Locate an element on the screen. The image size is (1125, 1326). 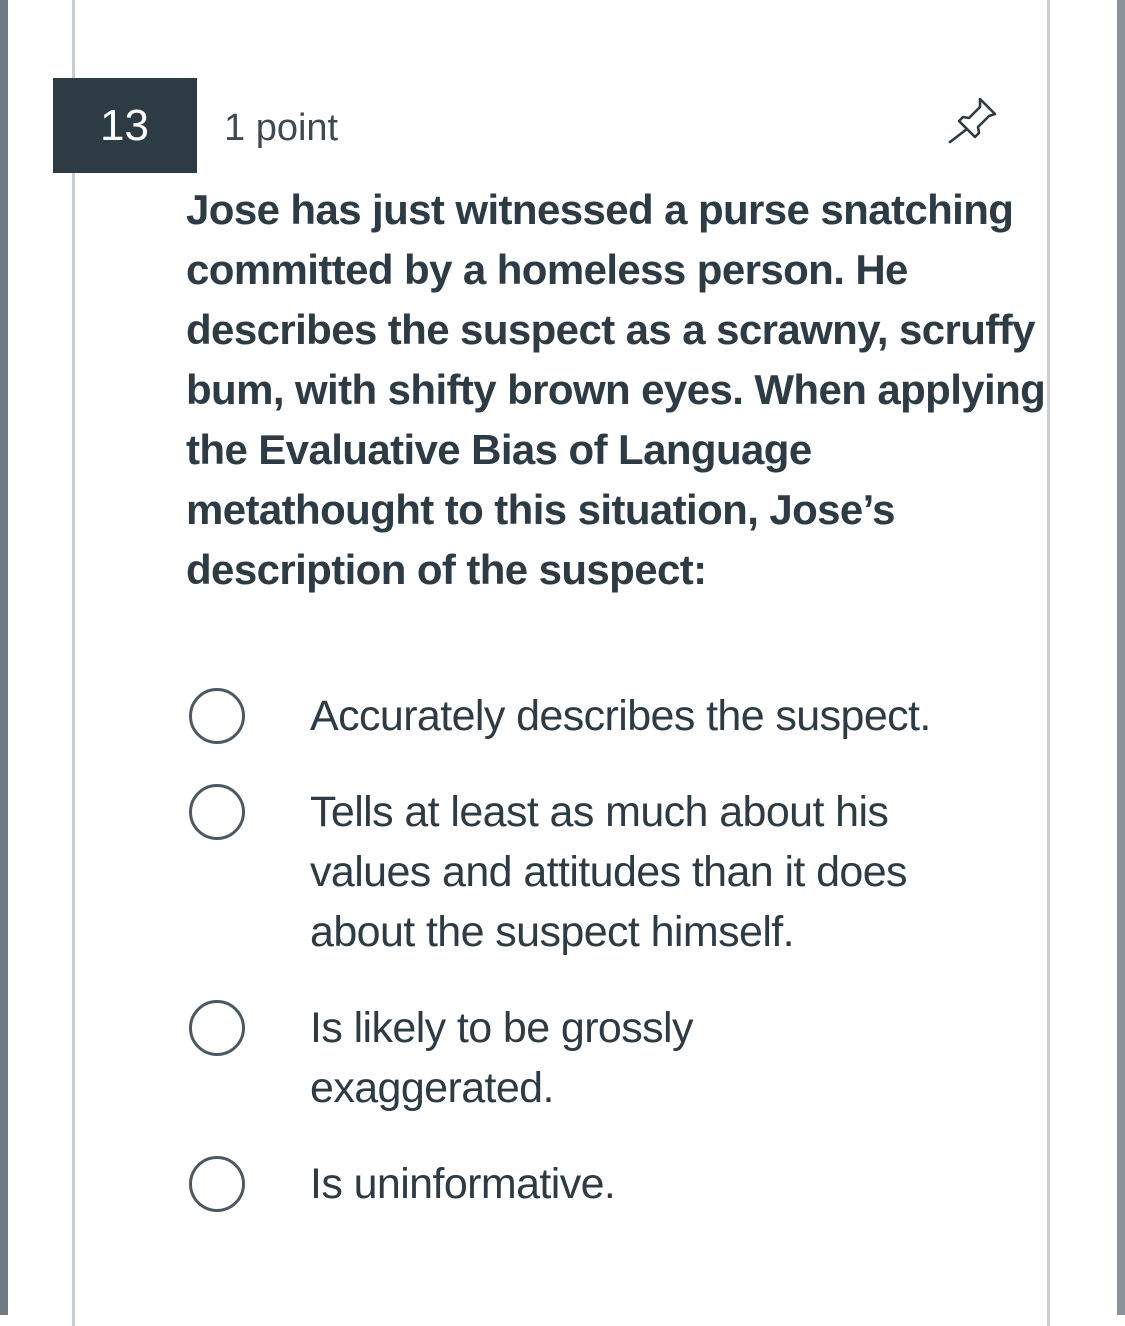
answer-label: Is uninformative. is located at coordinates (463, 1184).